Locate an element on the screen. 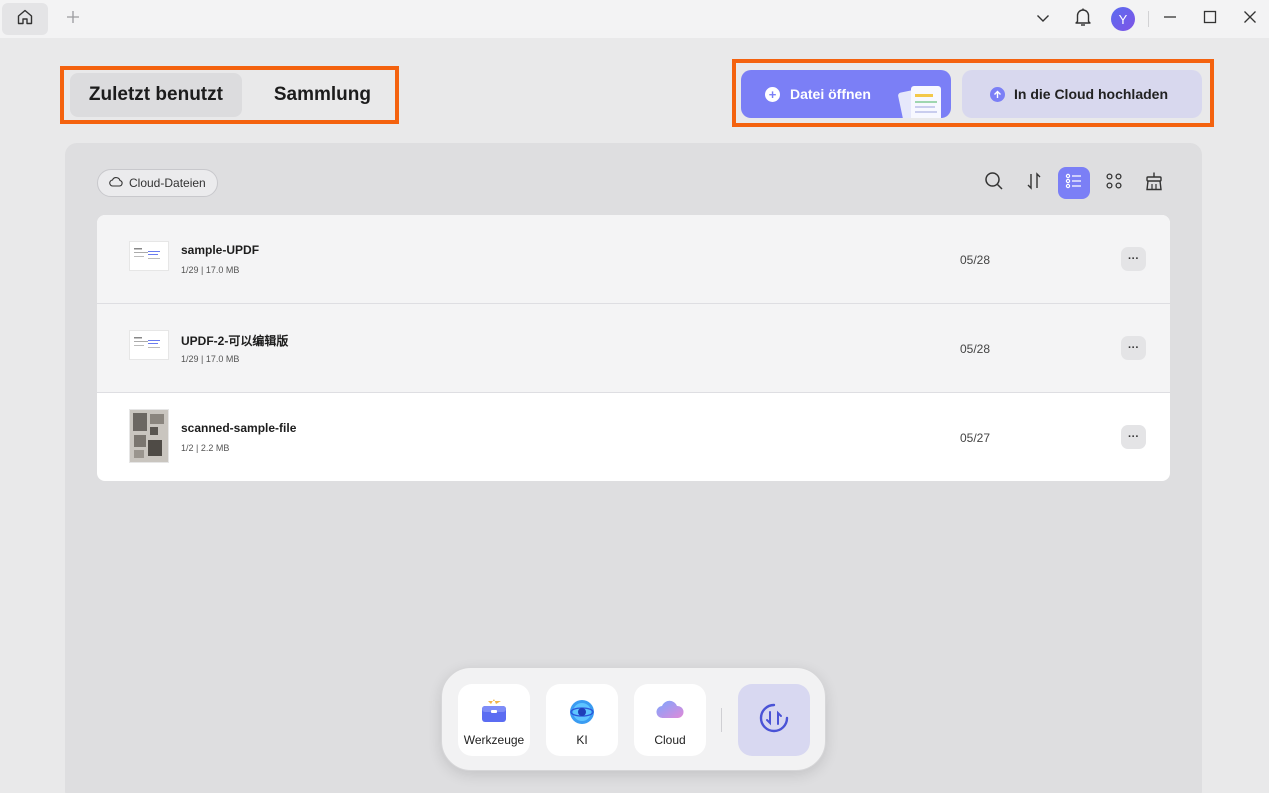  dropdown-button is located at coordinates (1043, 19).